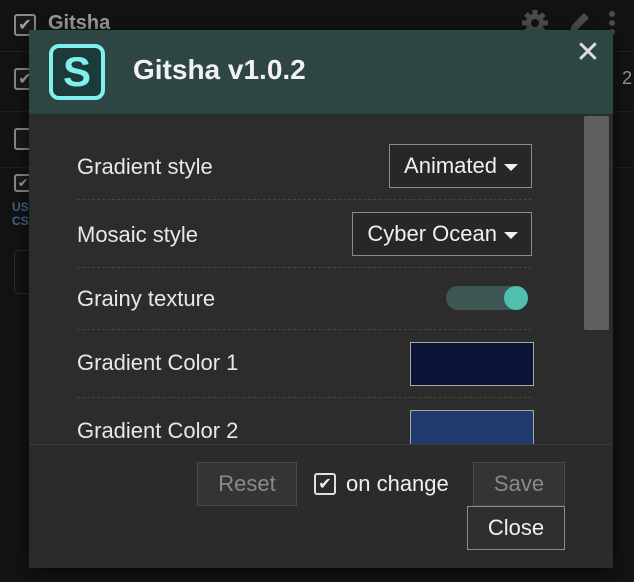  I want to click on setting-gradient-style: Gradient style Animated, so click(304, 166).